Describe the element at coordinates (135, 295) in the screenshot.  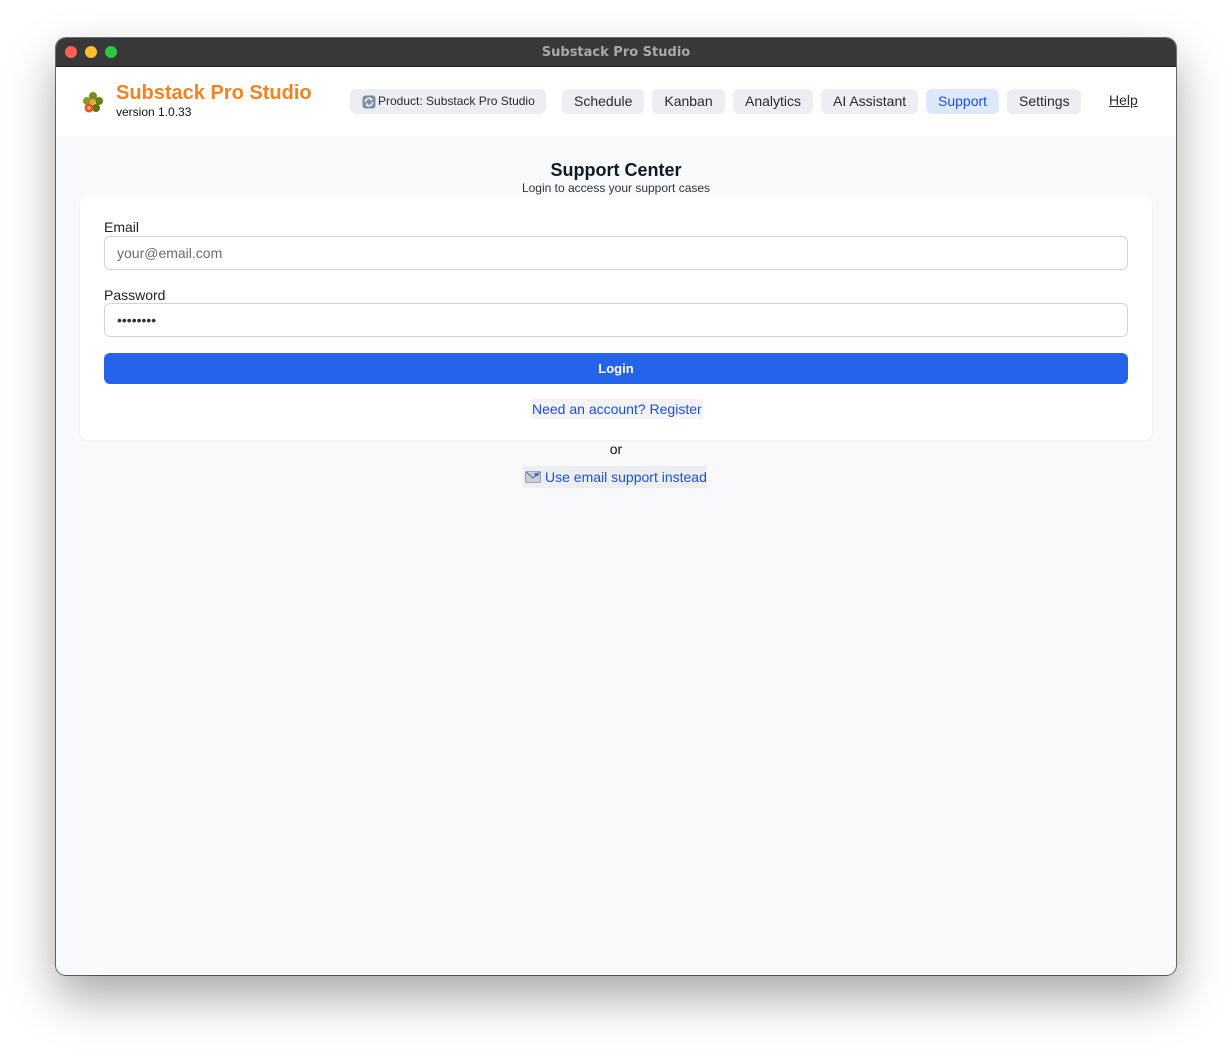
I see `password-label: Password` at that location.